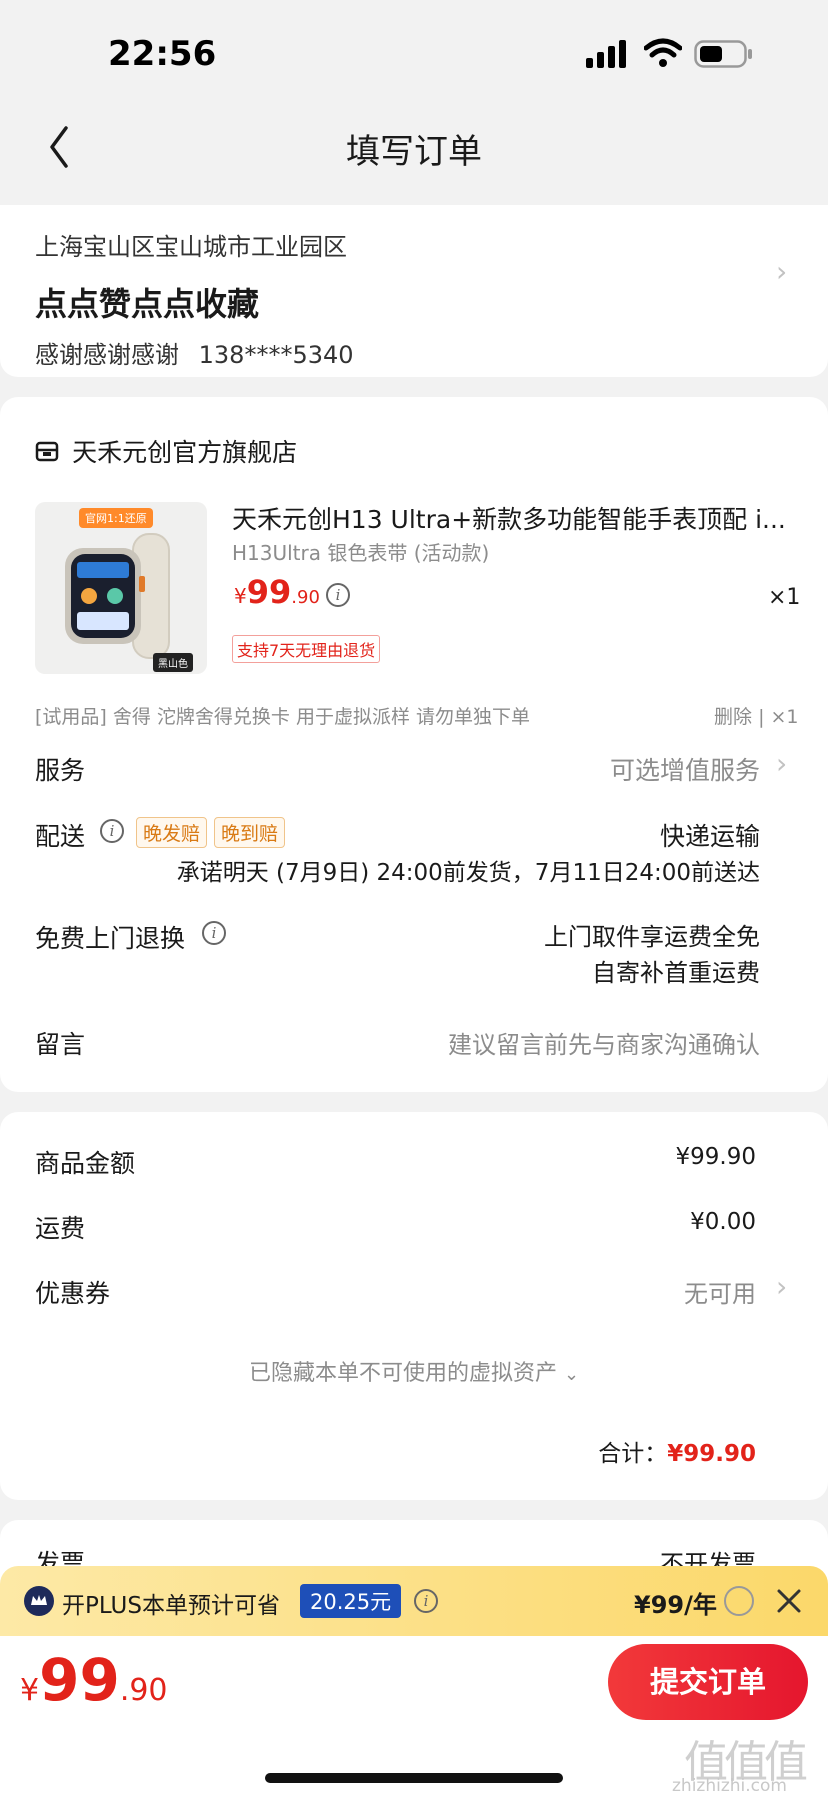 This screenshot has width=828, height=1795. Describe the element at coordinates (79, 1680) in the screenshot. I see `footer-price-int: 99` at that location.